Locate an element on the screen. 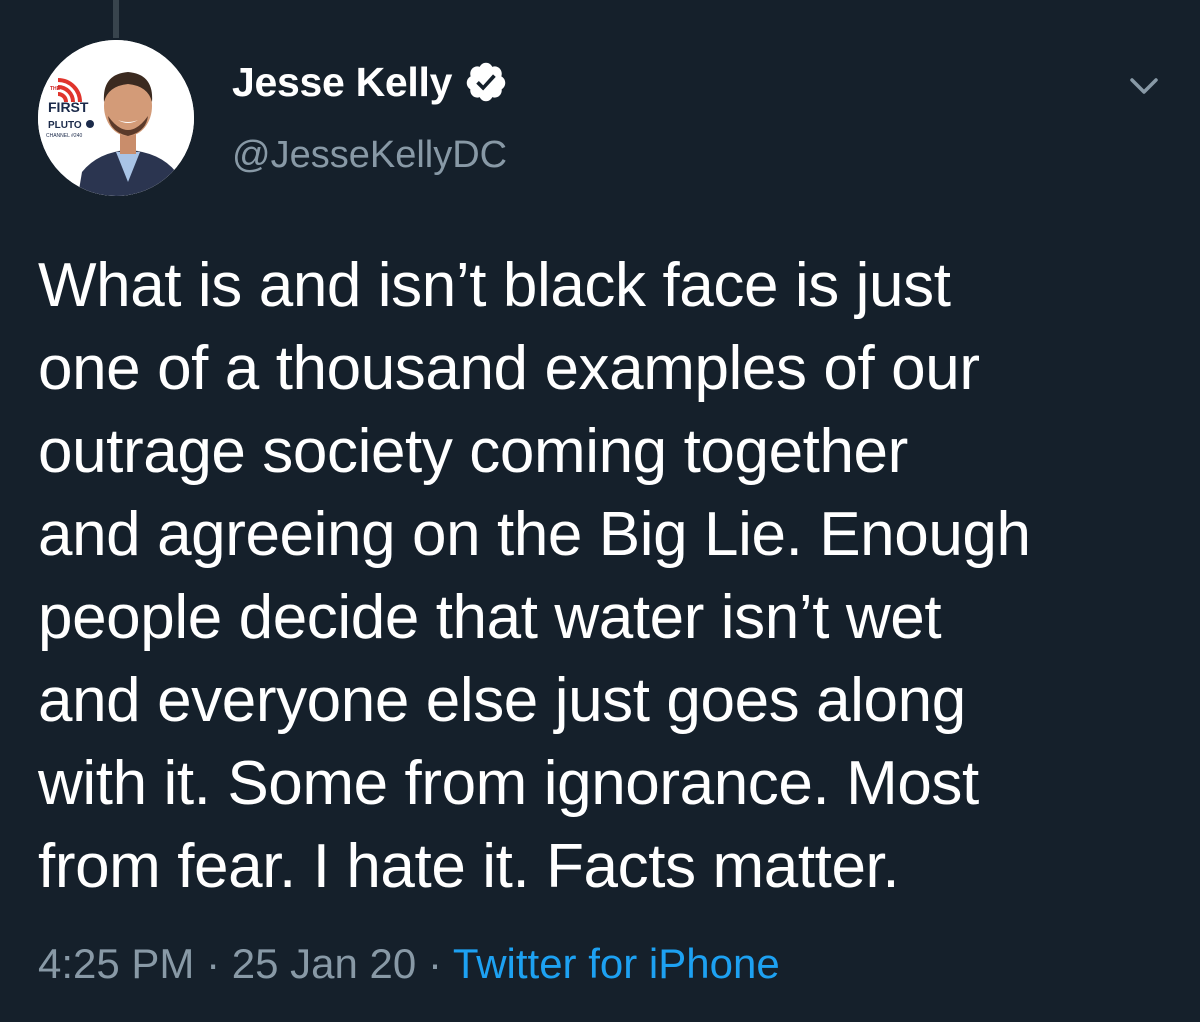 The width and height of the screenshot is (1200, 1022). thread-connector-line is located at coordinates (116, 19).